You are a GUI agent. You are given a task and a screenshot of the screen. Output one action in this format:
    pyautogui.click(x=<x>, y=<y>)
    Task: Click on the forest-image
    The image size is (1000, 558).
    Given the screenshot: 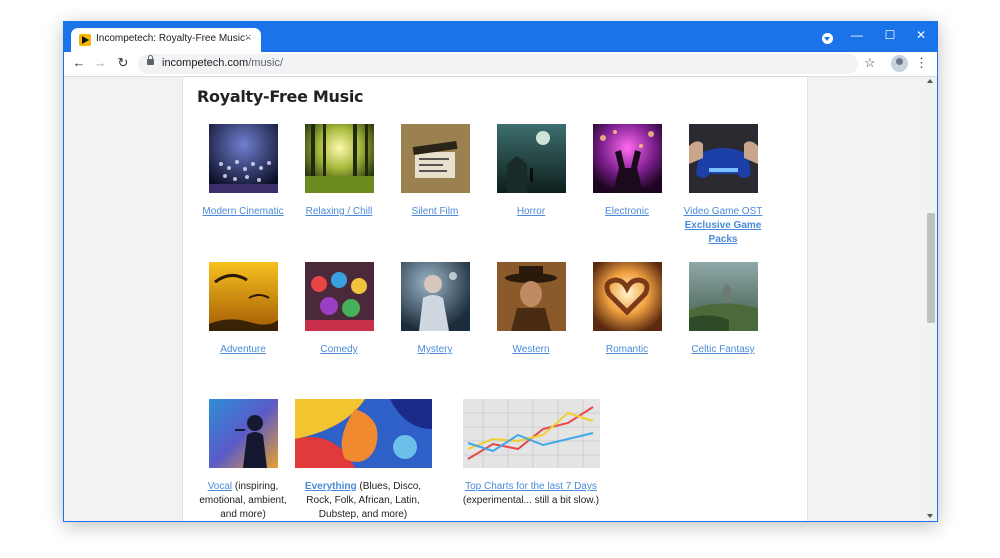 What is the action you would take?
    pyautogui.click(x=339, y=158)
    